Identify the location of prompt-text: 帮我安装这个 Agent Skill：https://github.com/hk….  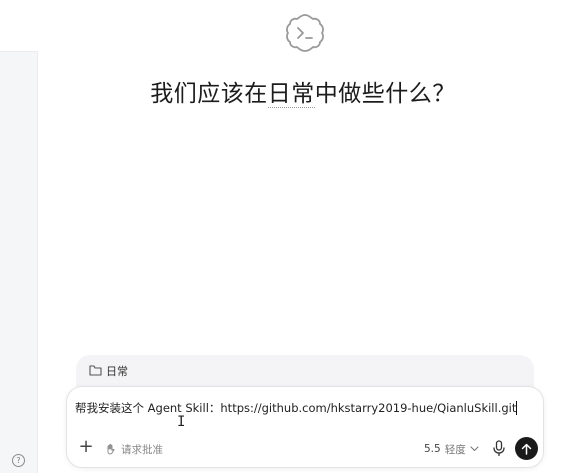
(296, 408).